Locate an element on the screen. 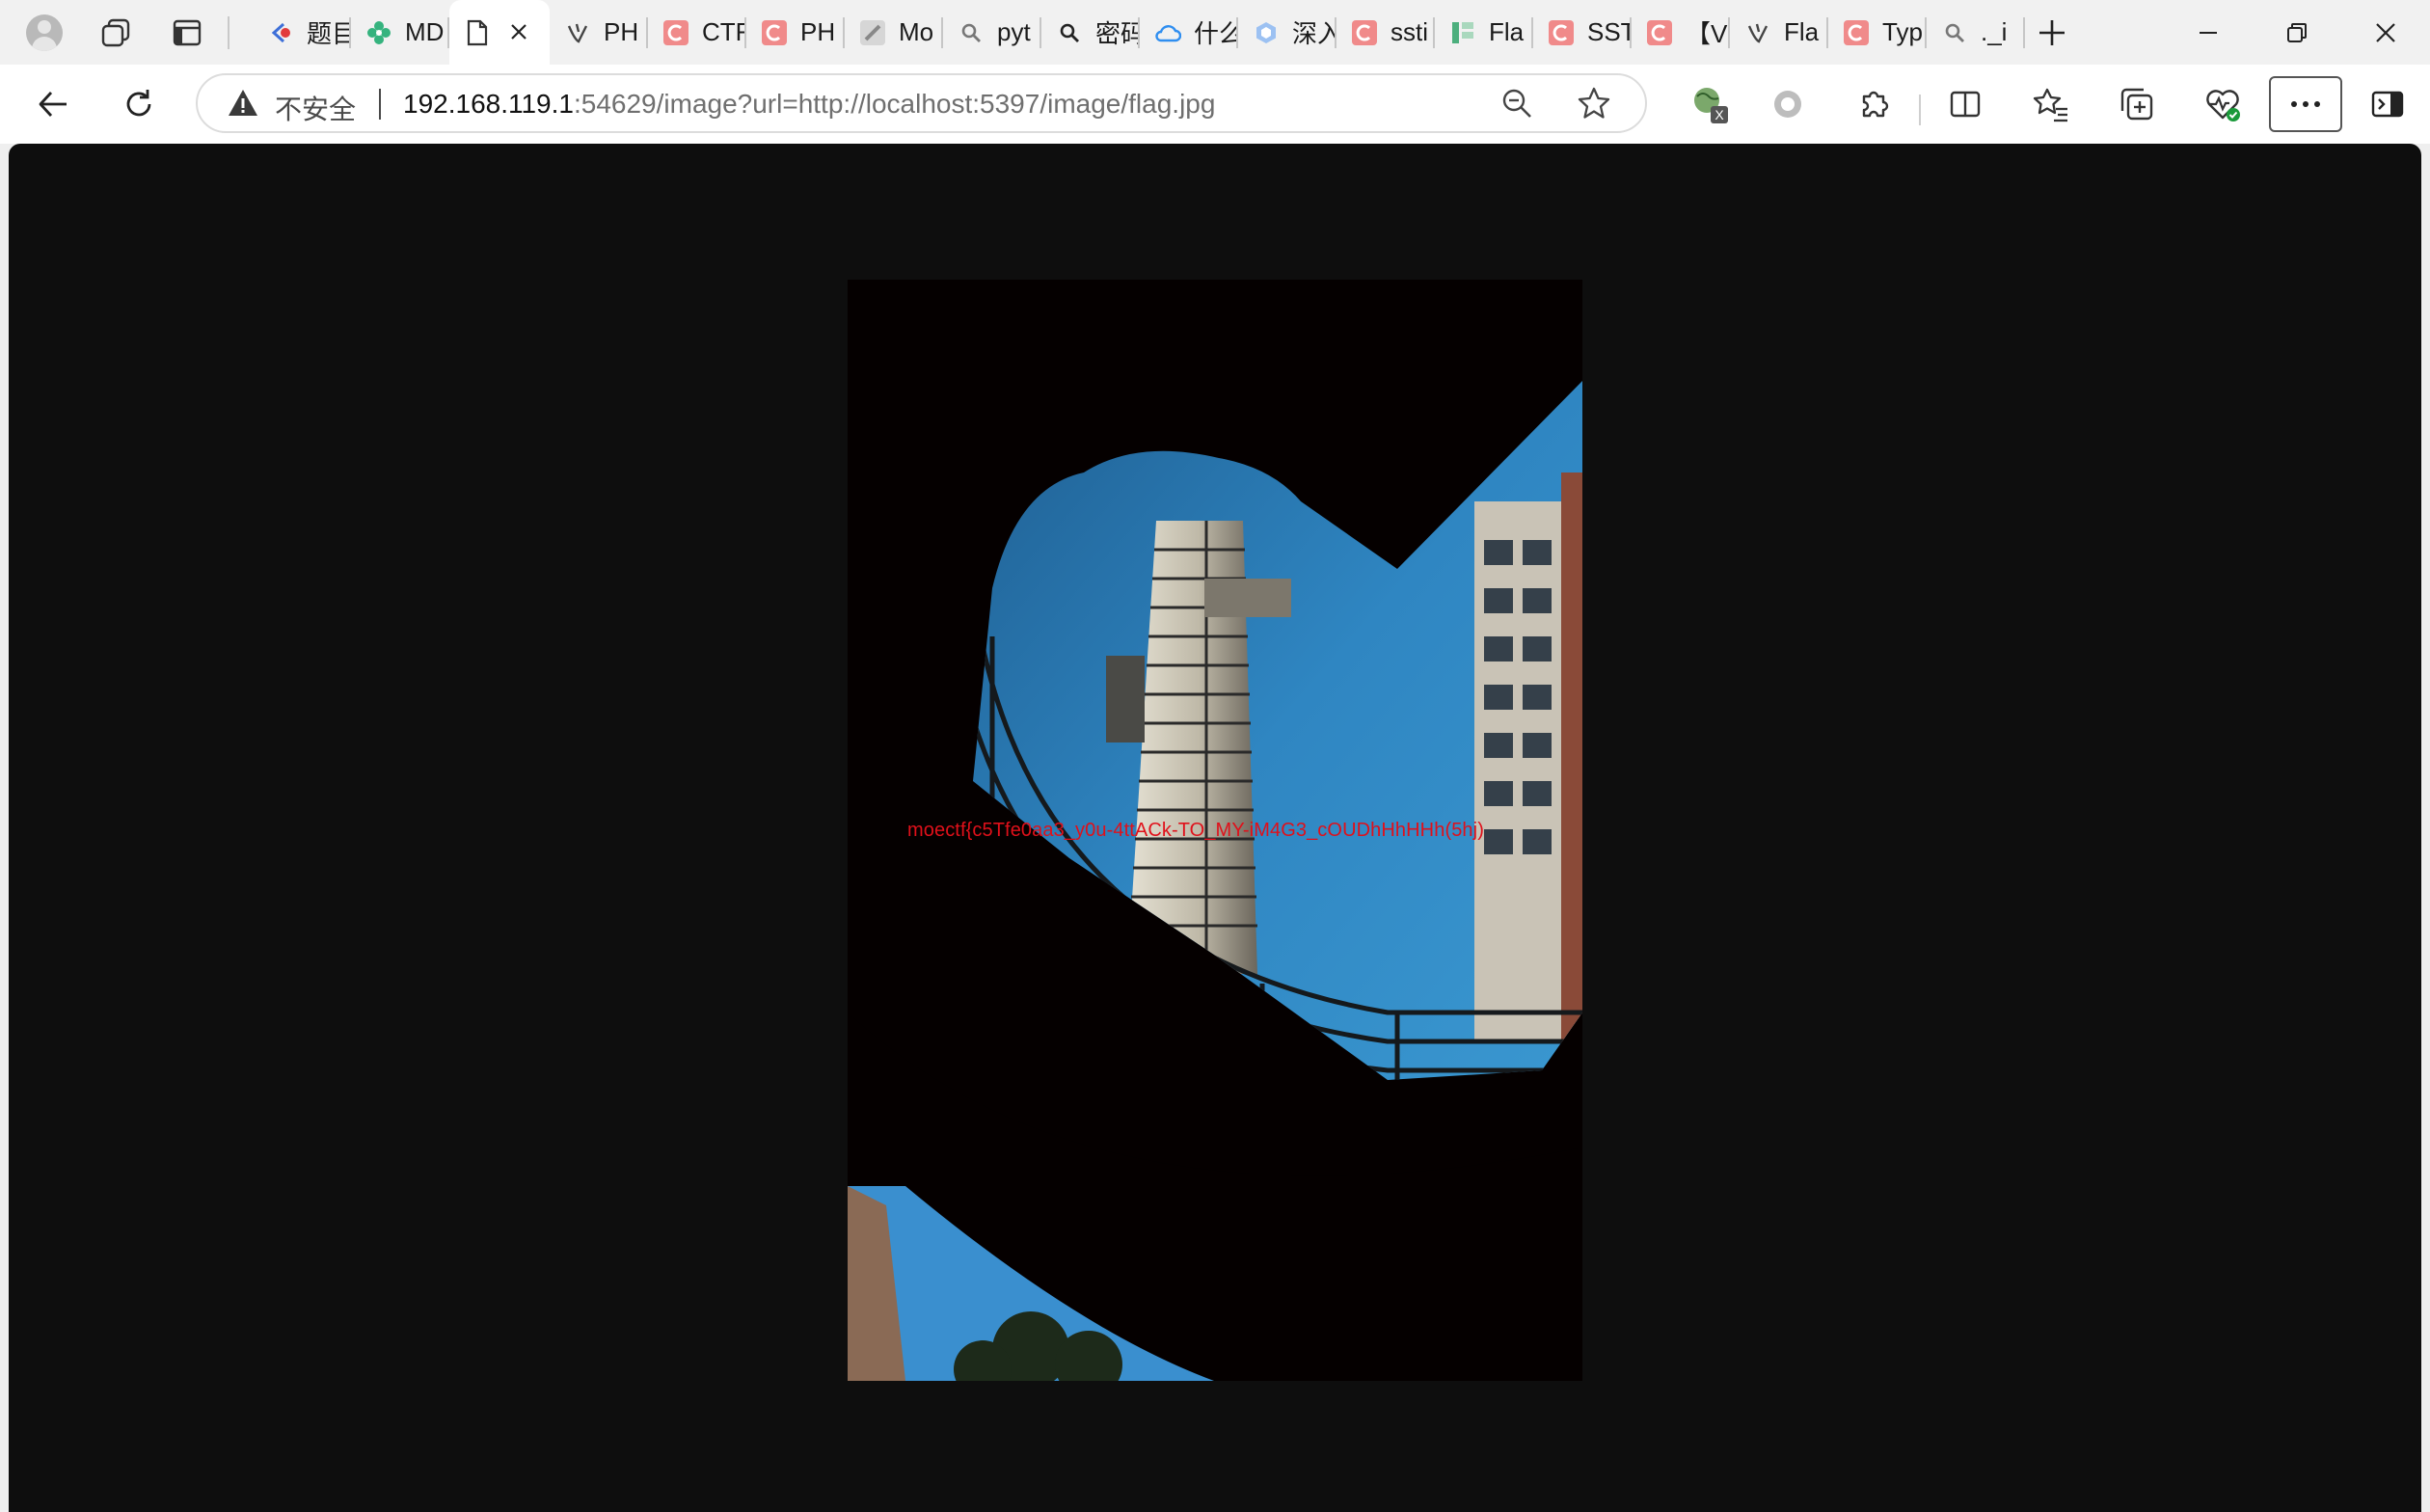 The image size is (2430, 1512). star-icon is located at coordinates (1594, 103).